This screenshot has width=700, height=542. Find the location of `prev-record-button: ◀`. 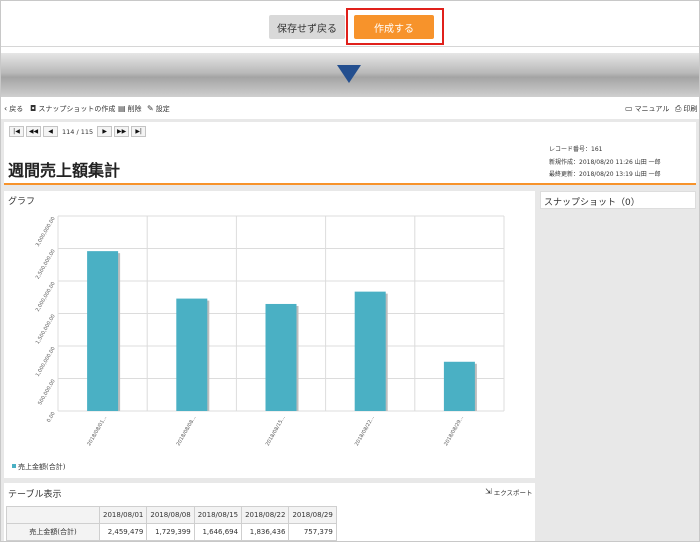

prev-record-button: ◀ is located at coordinates (50, 131).